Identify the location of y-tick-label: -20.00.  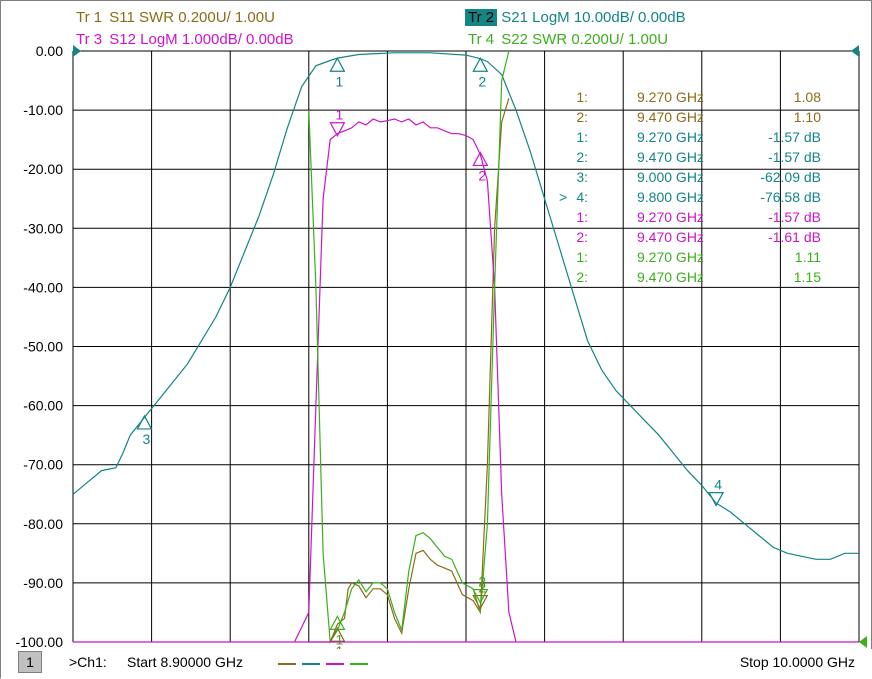
(43, 169).